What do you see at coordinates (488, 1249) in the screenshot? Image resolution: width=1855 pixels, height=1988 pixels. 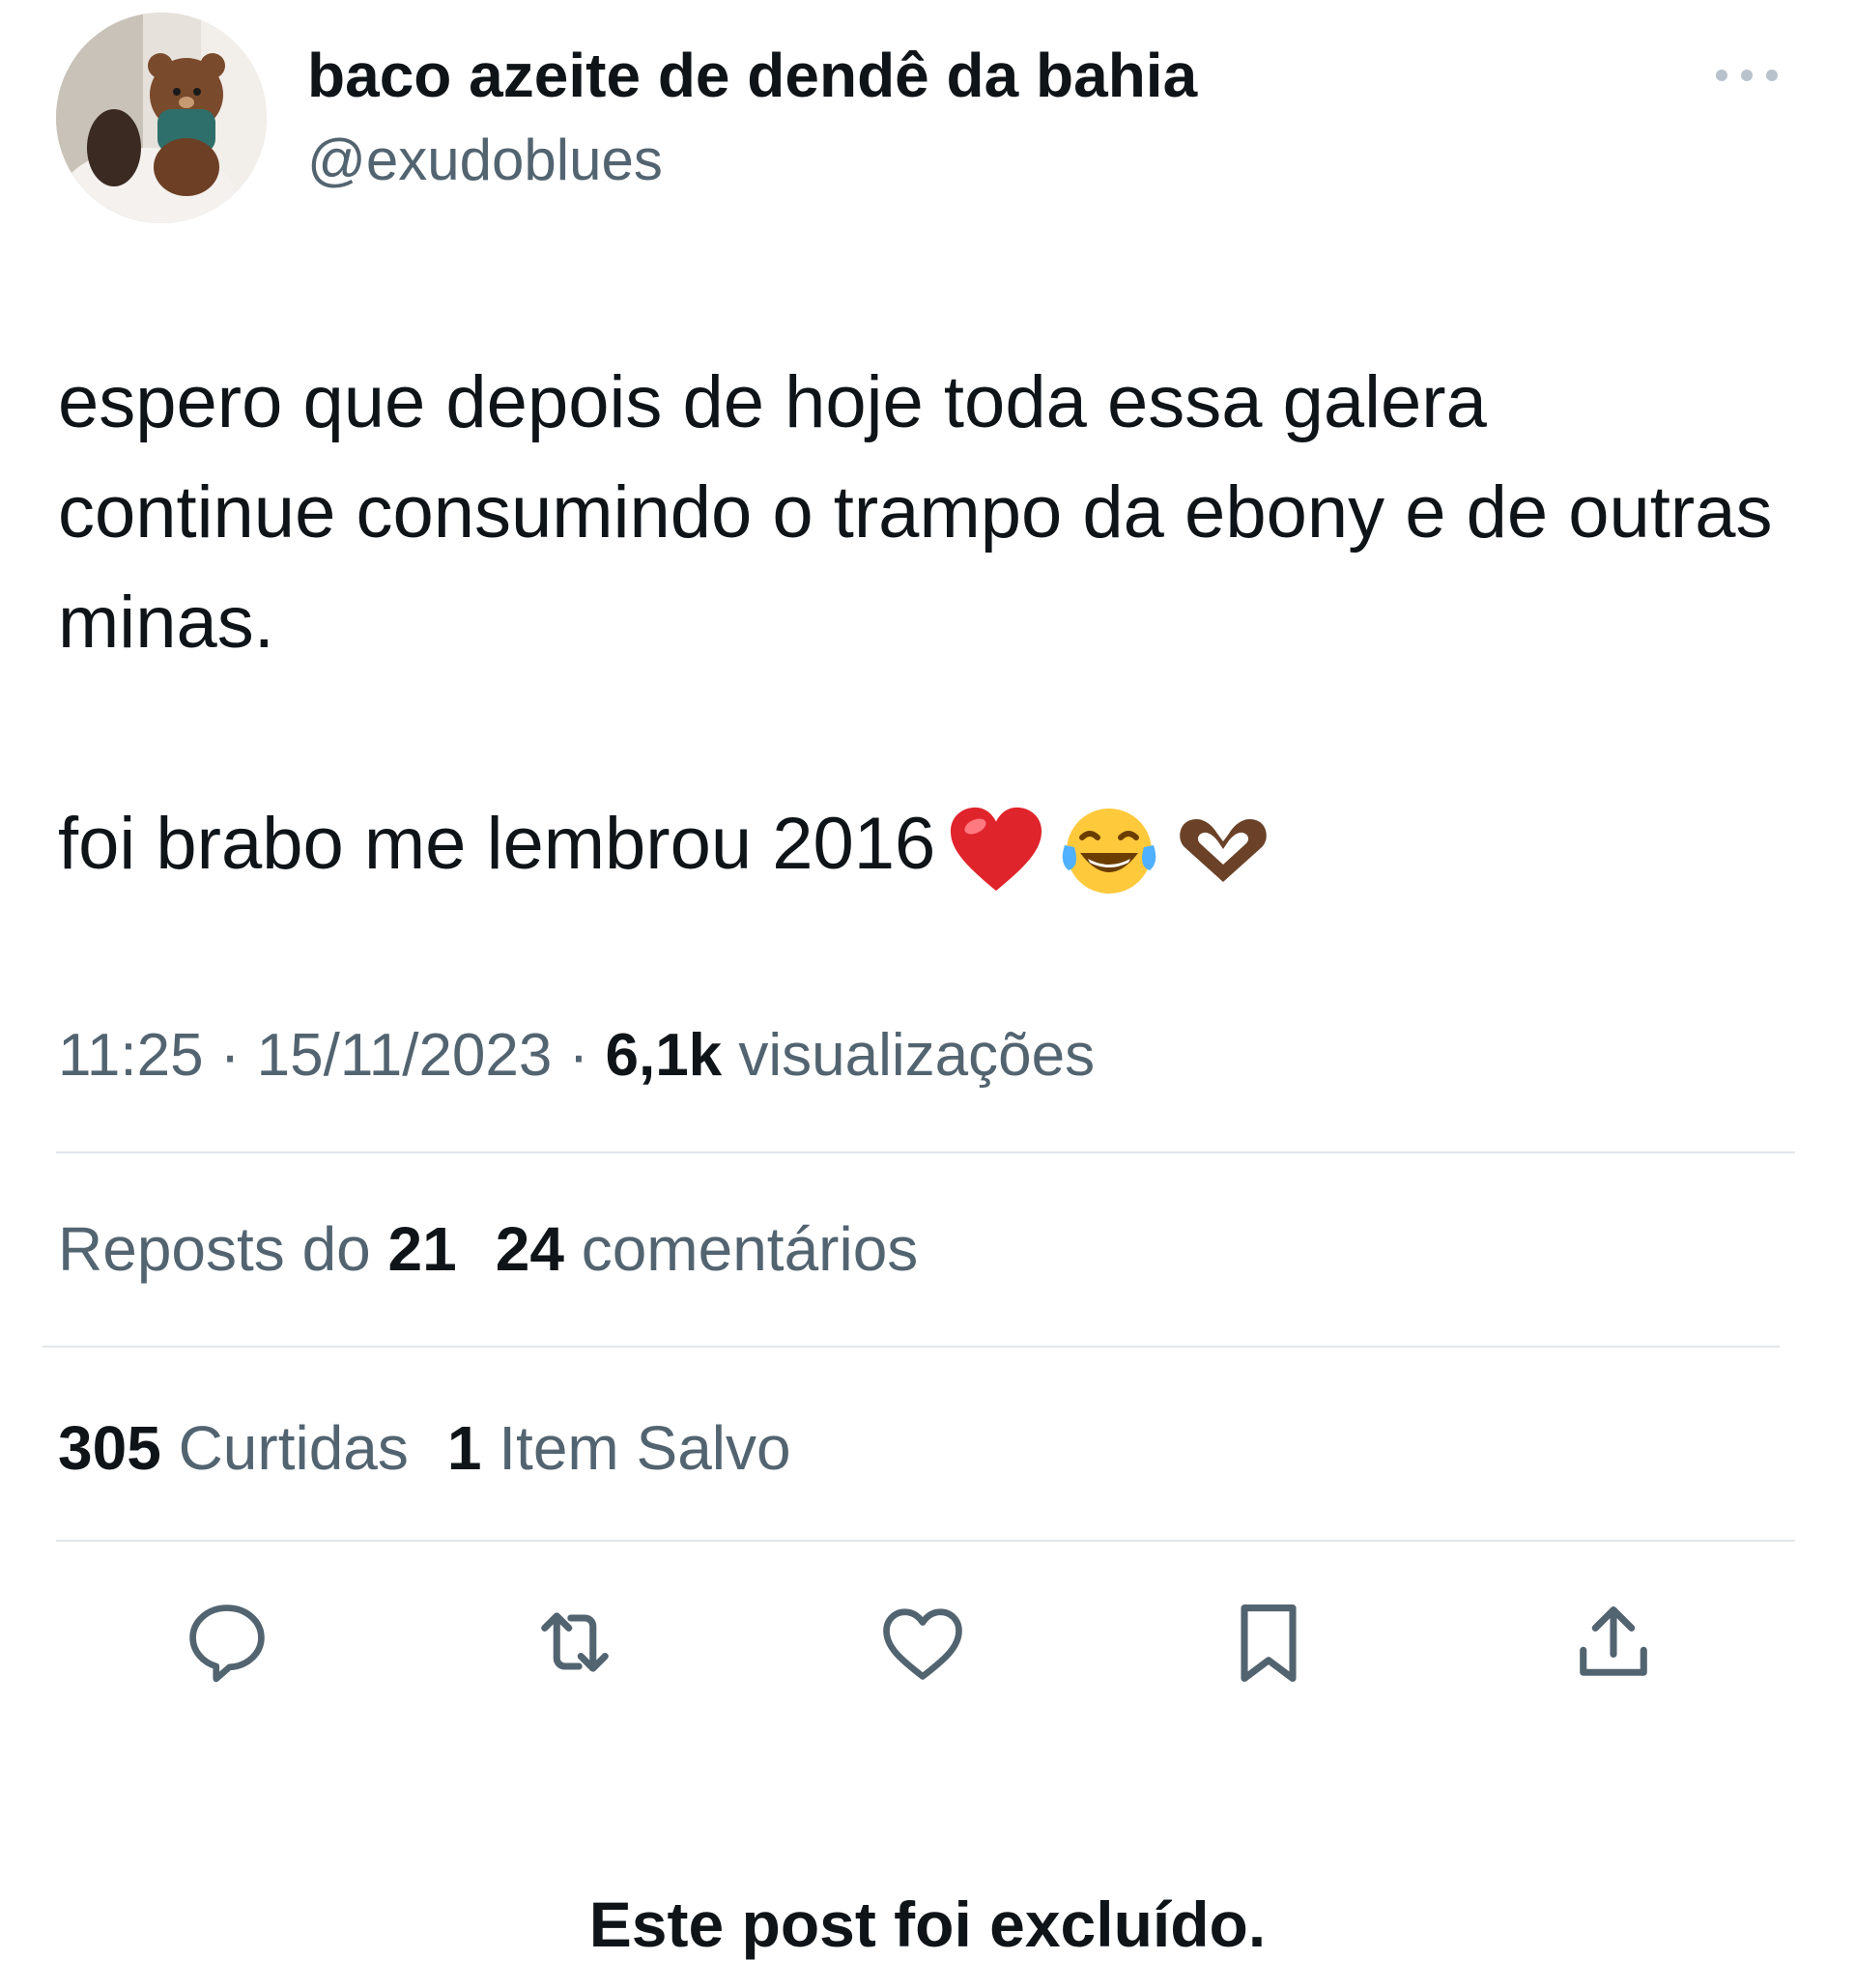 I see `stats-row-reposts-comments: Reposts do 21 24 comentários` at bounding box center [488, 1249].